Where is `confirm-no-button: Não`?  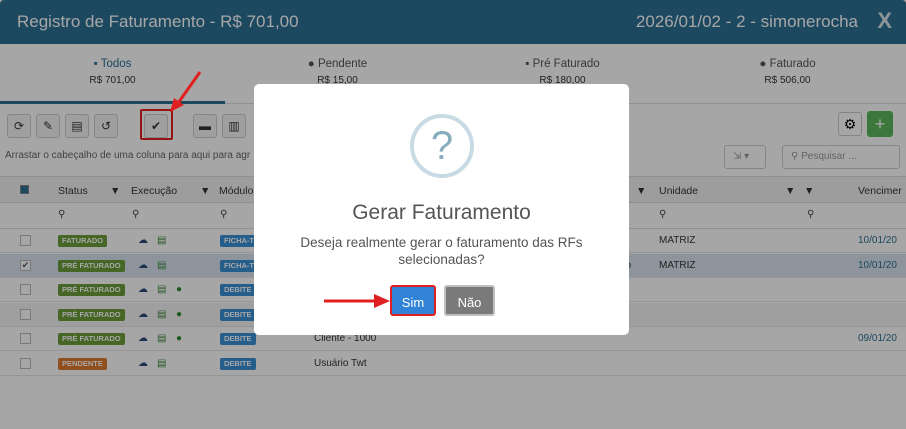 confirm-no-button: Não is located at coordinates (469, 300).